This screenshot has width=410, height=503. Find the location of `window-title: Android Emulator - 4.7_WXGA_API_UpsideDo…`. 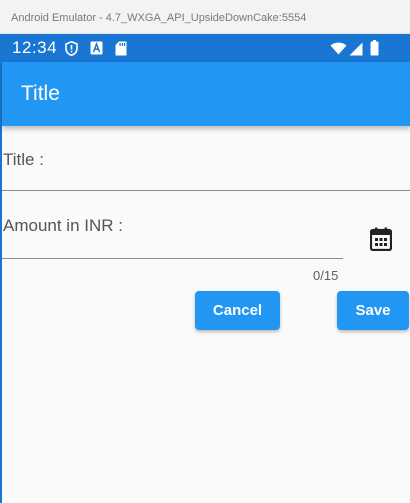

window-title: Android Emulator - 4.7_WXGA_API_UpsideDo… is located at coordinates (159, 18).